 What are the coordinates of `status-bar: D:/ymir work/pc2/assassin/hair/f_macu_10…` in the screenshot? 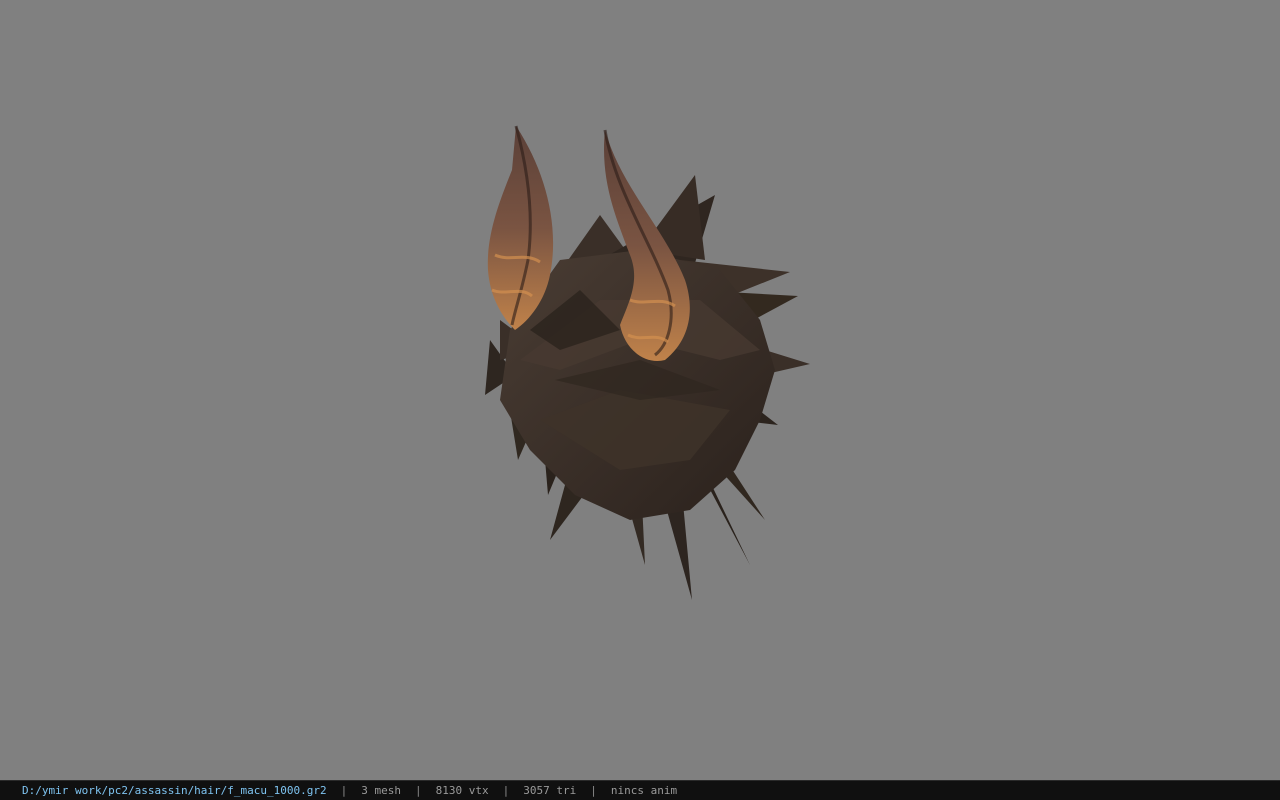 It's located at (640, 790).